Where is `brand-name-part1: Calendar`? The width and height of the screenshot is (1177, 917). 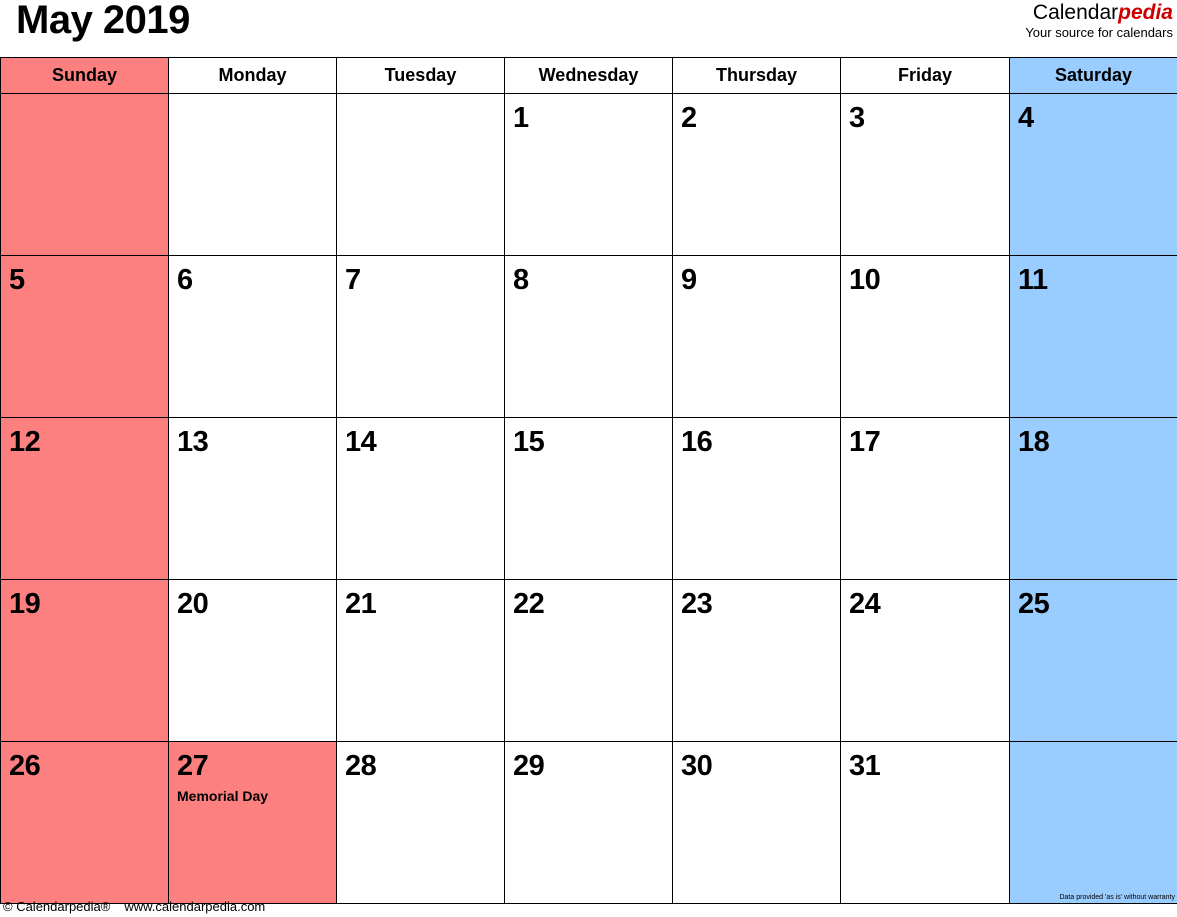 brand-name-part1: Calendar is located at coordinates (1075, 12).